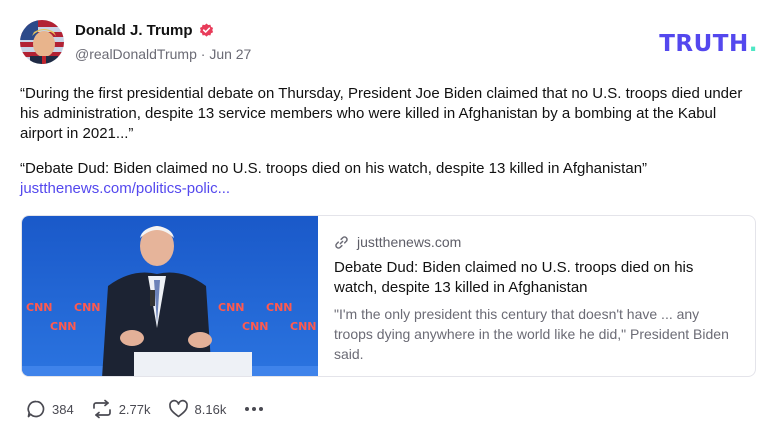  What do you see at coordinates (534, 242) in the screenshot?
I see `card-domain-row: justthenews.com` at bounding box center [534, 242].